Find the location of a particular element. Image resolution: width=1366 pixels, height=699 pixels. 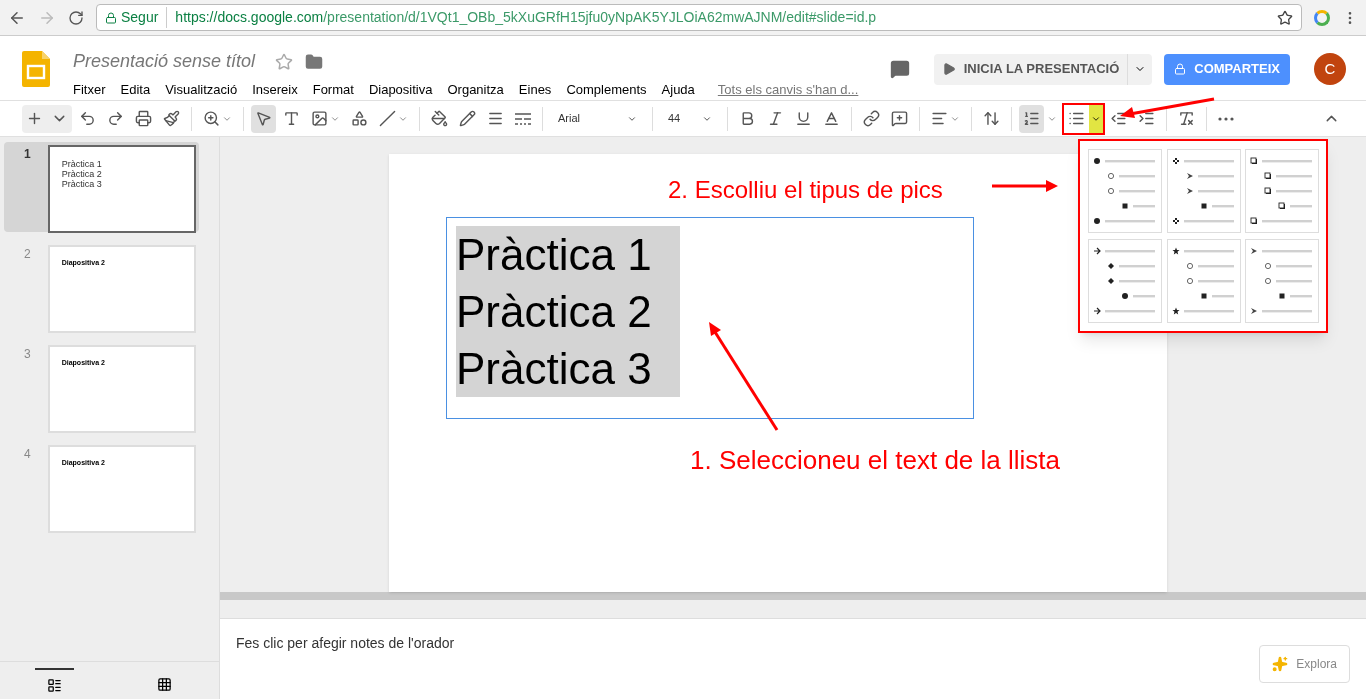

menu-item: Diapositiva is located at coordinates (400, 90).